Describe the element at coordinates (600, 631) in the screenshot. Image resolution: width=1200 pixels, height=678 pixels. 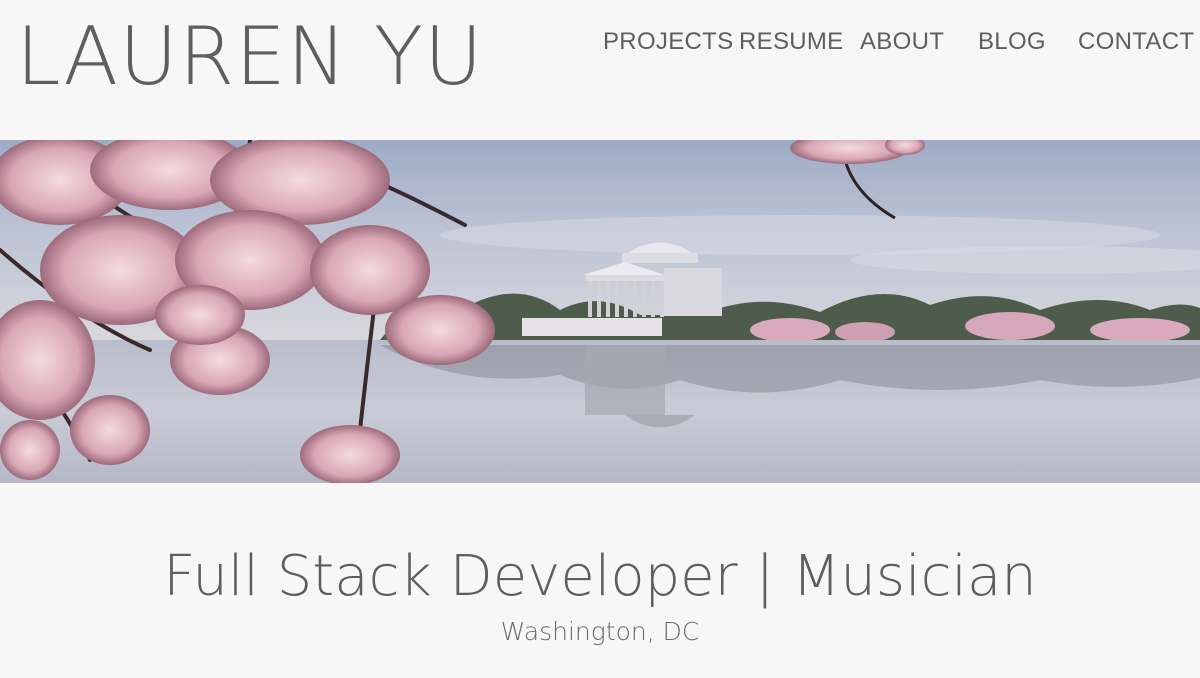
I see `location-text: Washington, DC` at that location.